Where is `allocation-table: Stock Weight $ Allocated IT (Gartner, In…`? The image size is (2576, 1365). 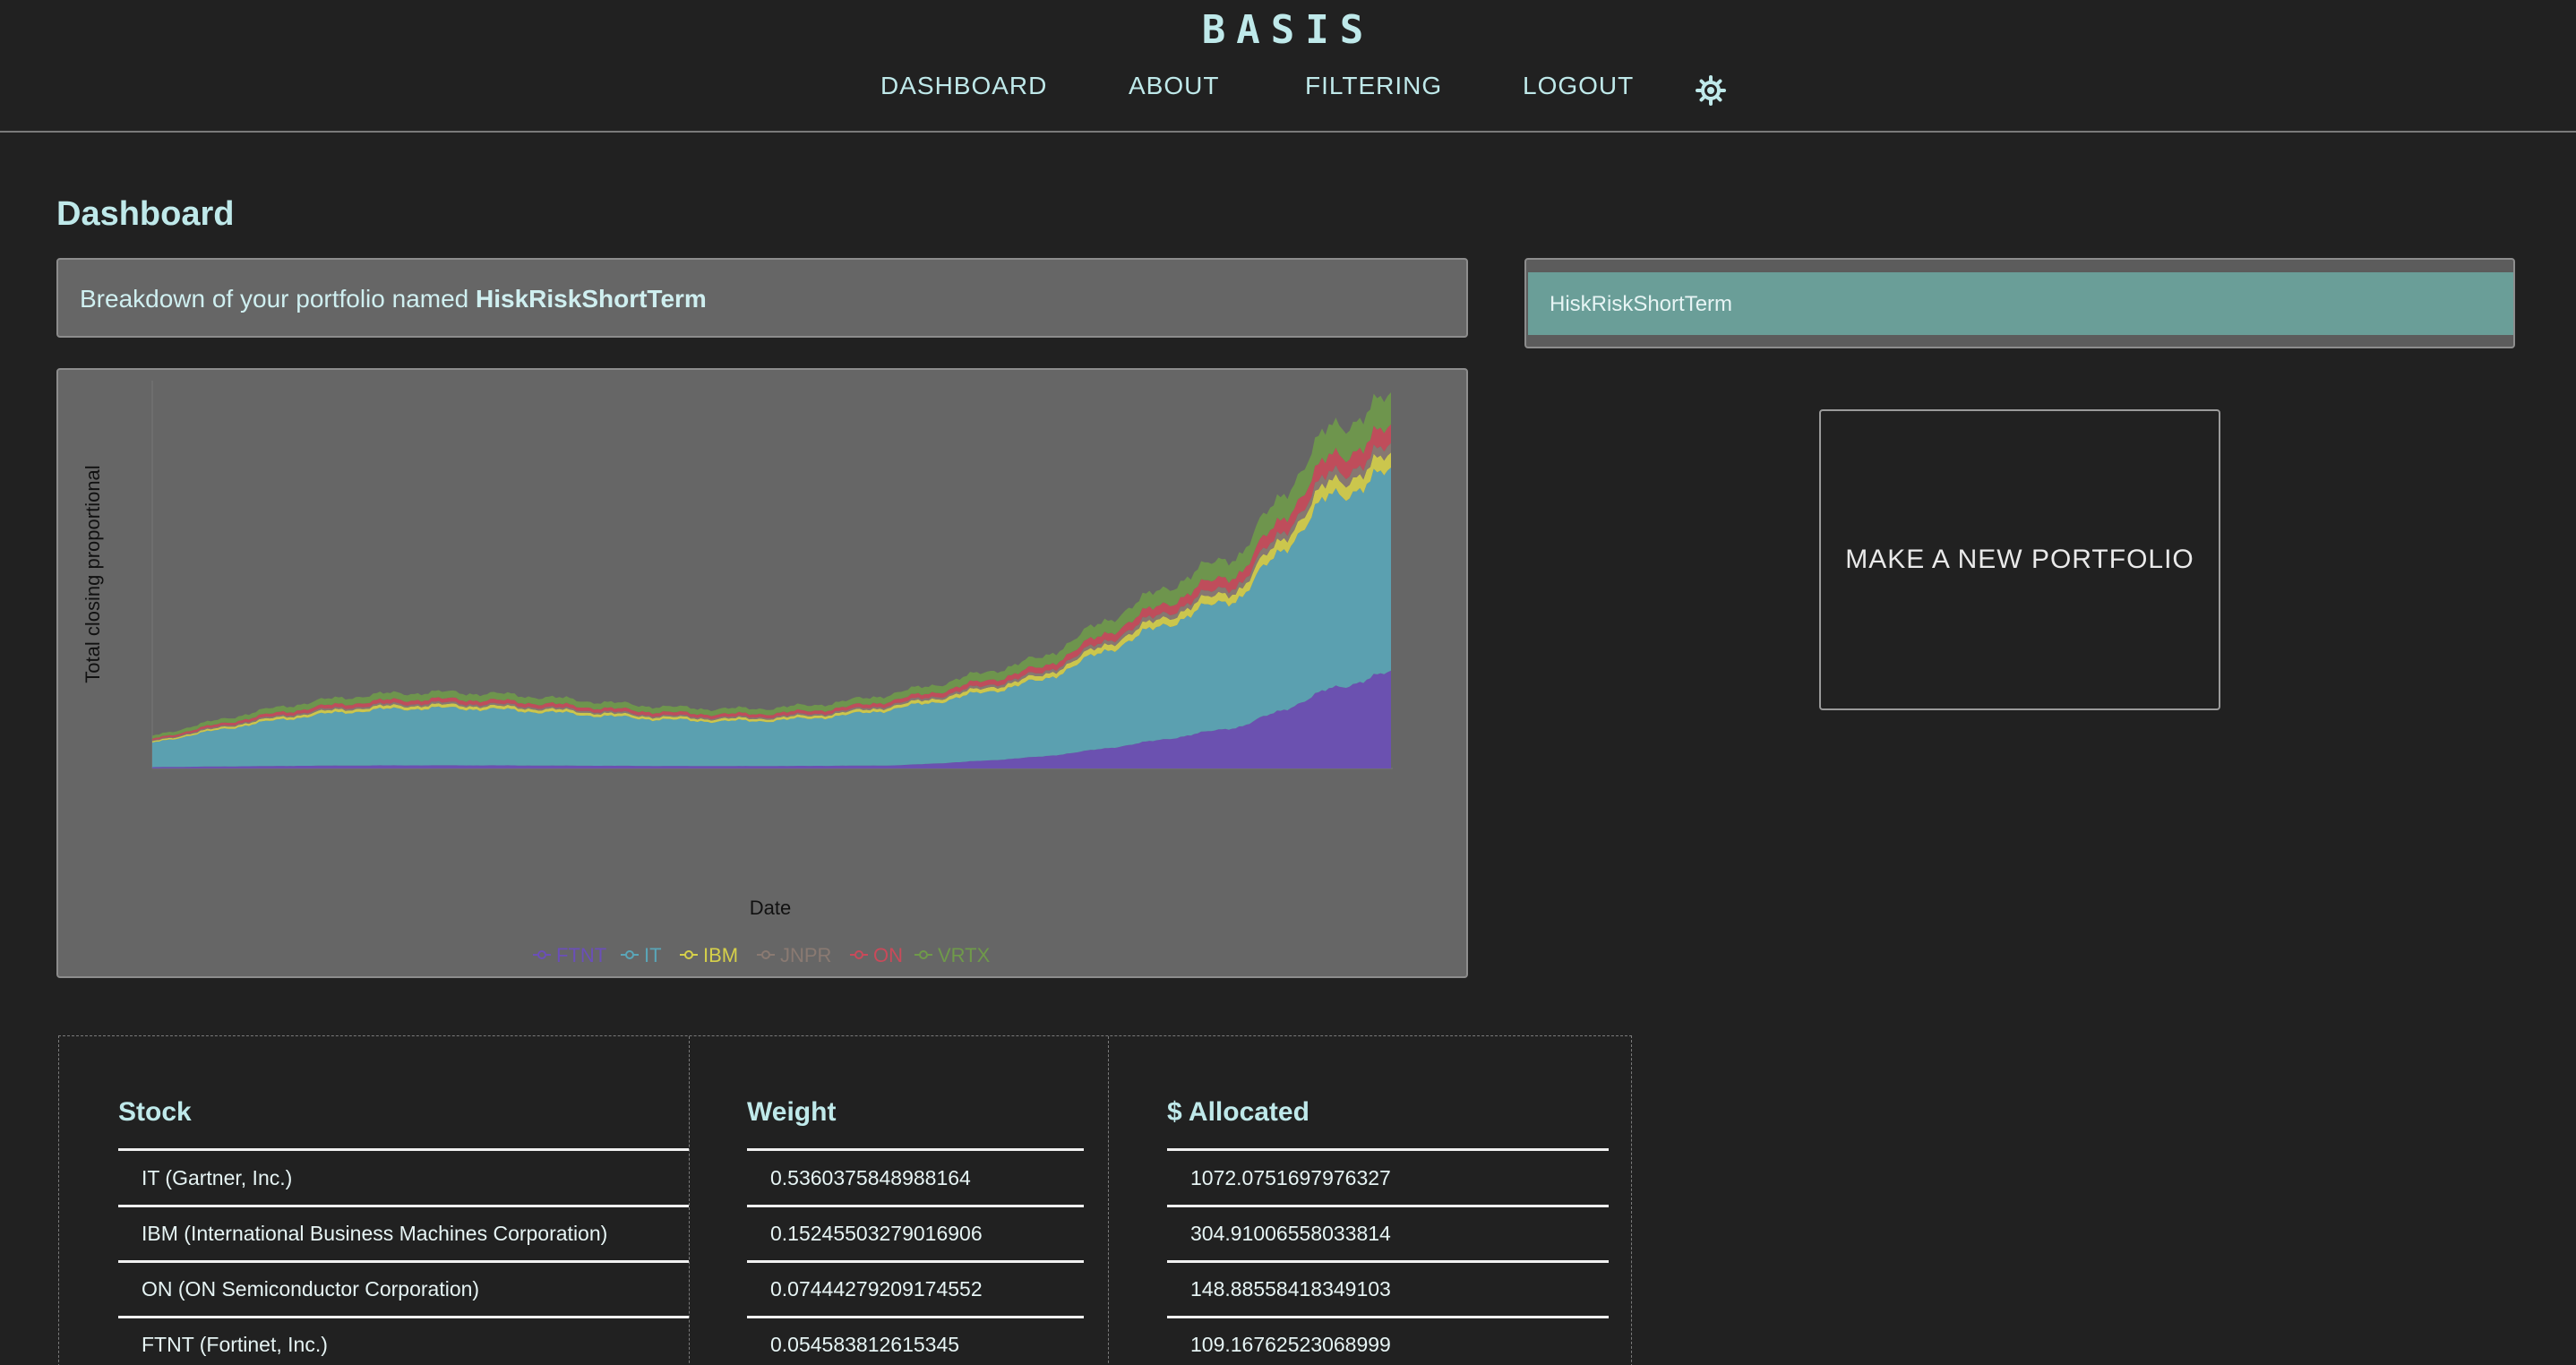
allocation-table: Stock Weight $ Allocated IT (Gartner, In… is located at coordinates (845, 1200).